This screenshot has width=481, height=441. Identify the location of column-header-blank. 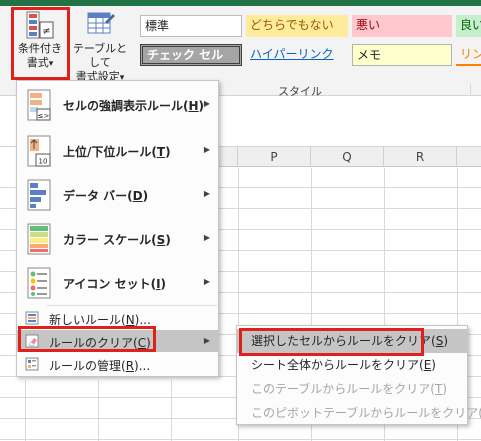
(228, 157).